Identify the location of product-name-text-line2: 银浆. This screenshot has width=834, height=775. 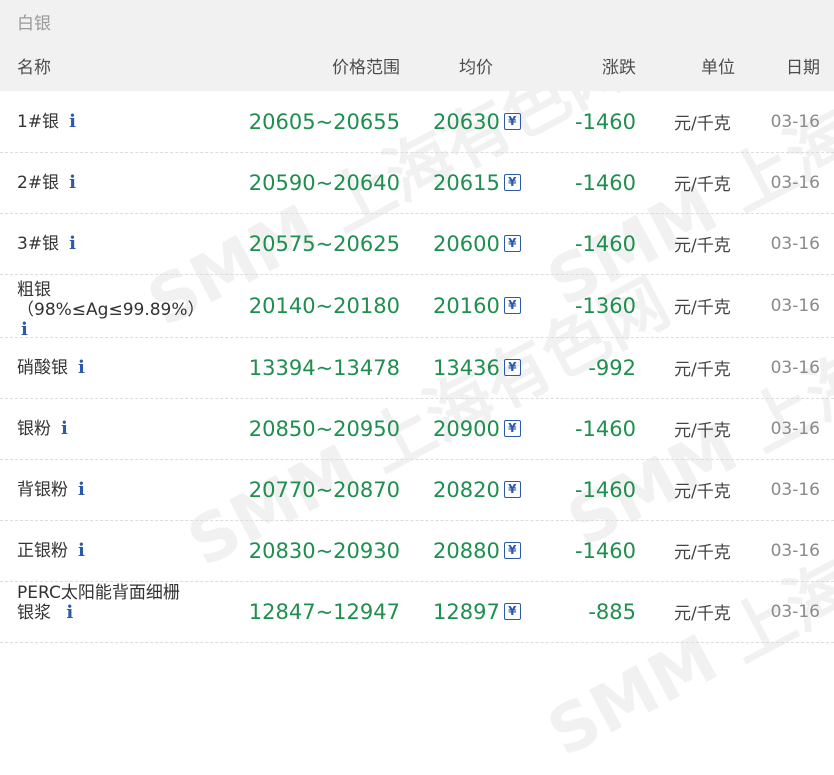
(34, 613).